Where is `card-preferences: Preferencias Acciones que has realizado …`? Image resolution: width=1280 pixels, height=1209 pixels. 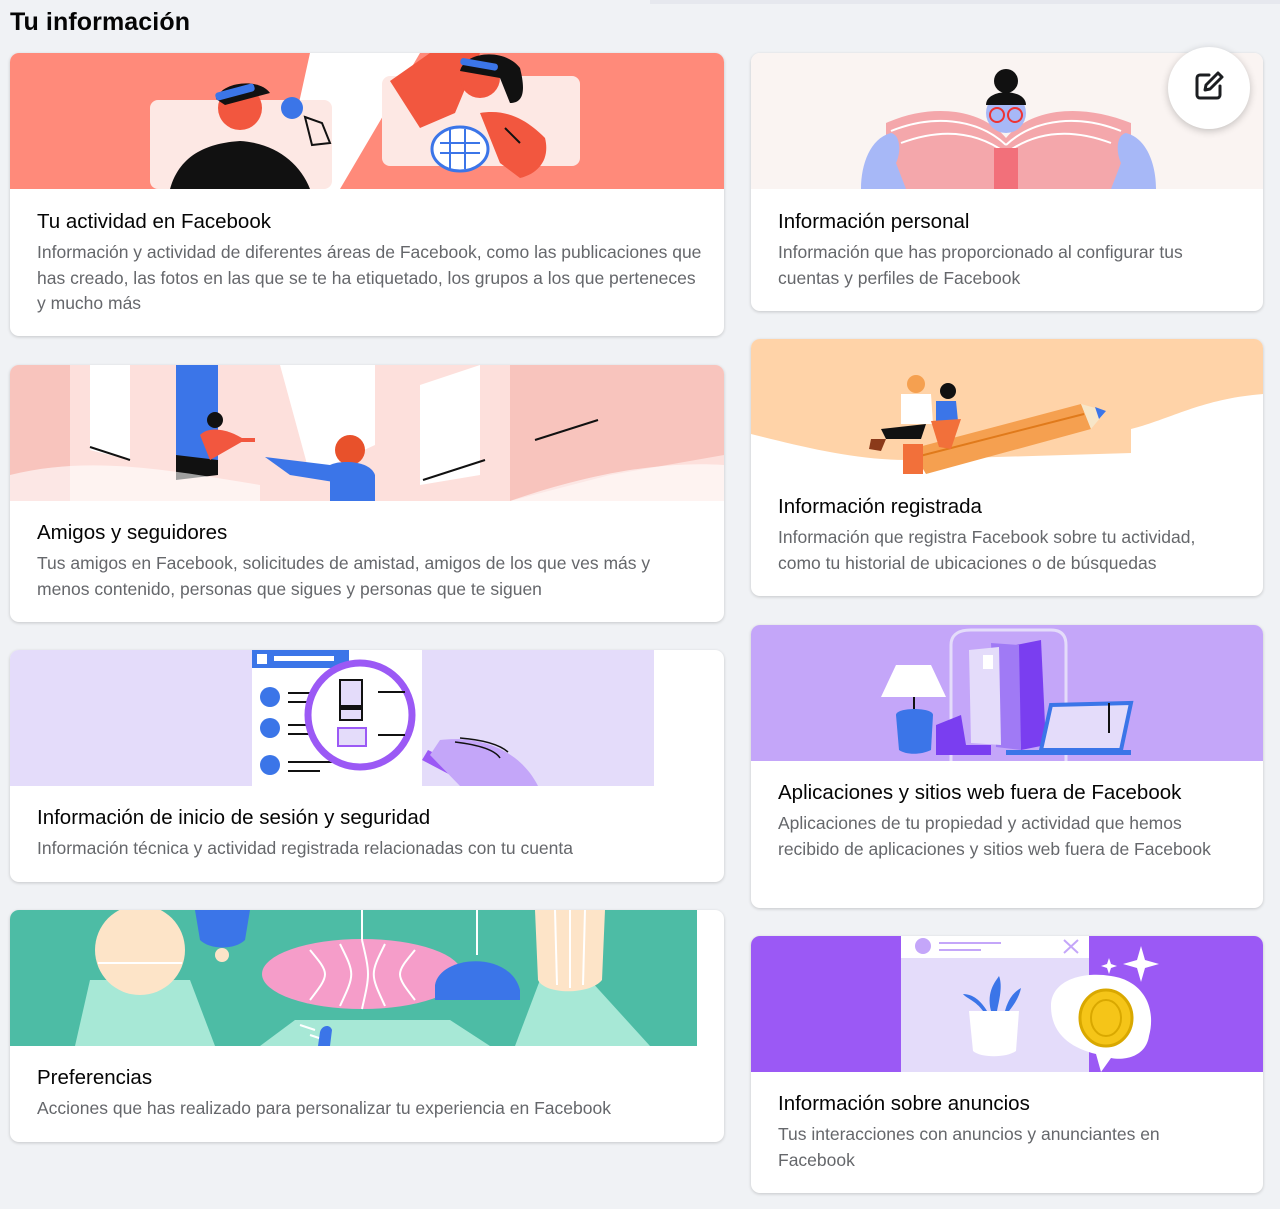 card-preferences: Preferencias Acciones que has realizado … is located at coordinates (367, 1026).